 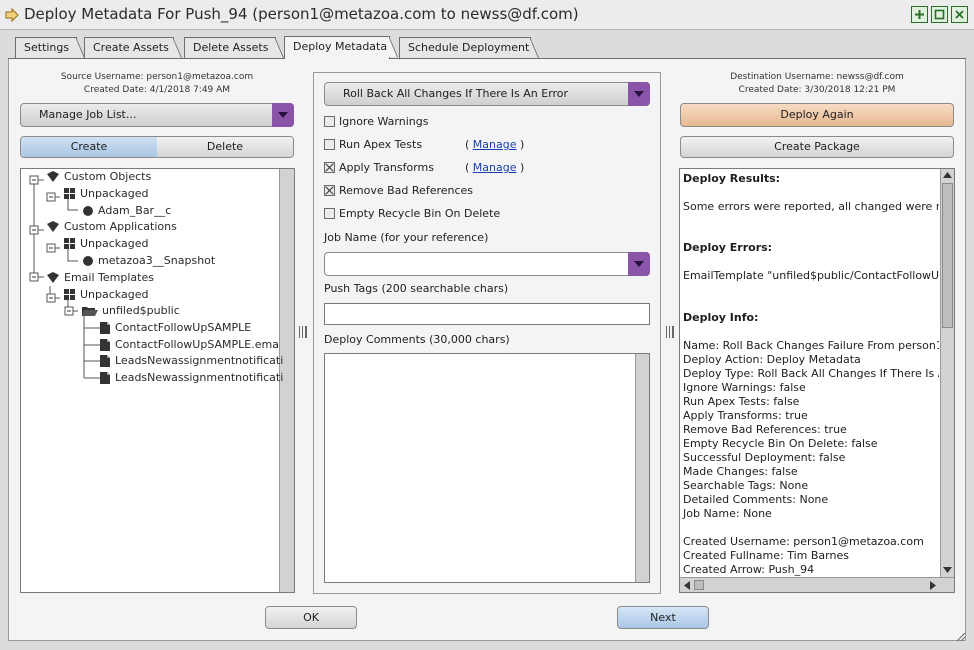 I want to click on deploy-comments-textarea, so click(x=487, y=468).